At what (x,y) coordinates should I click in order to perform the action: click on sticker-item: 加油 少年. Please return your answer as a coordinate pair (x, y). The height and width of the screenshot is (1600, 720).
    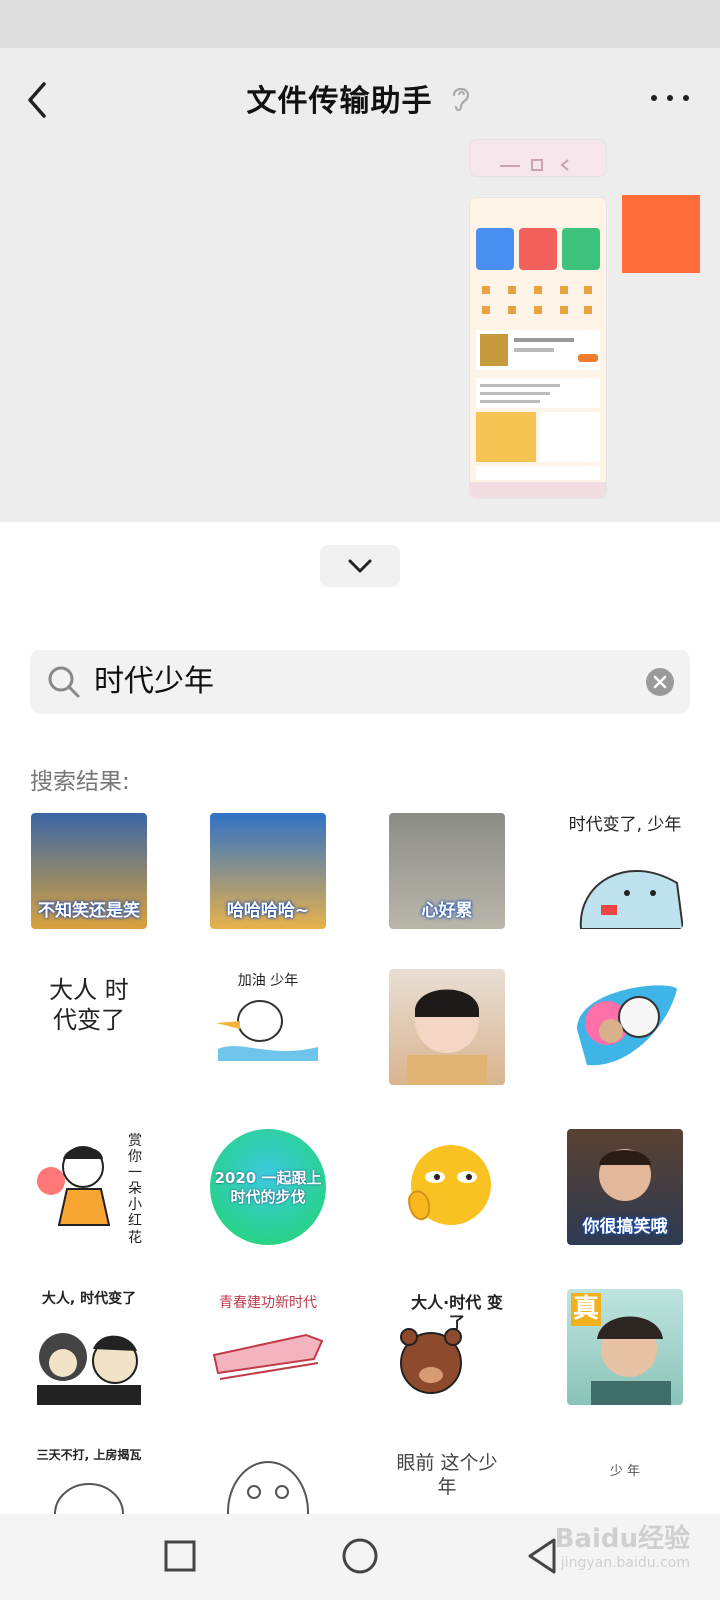
    Looking at the image, I should click on (268, 1027).